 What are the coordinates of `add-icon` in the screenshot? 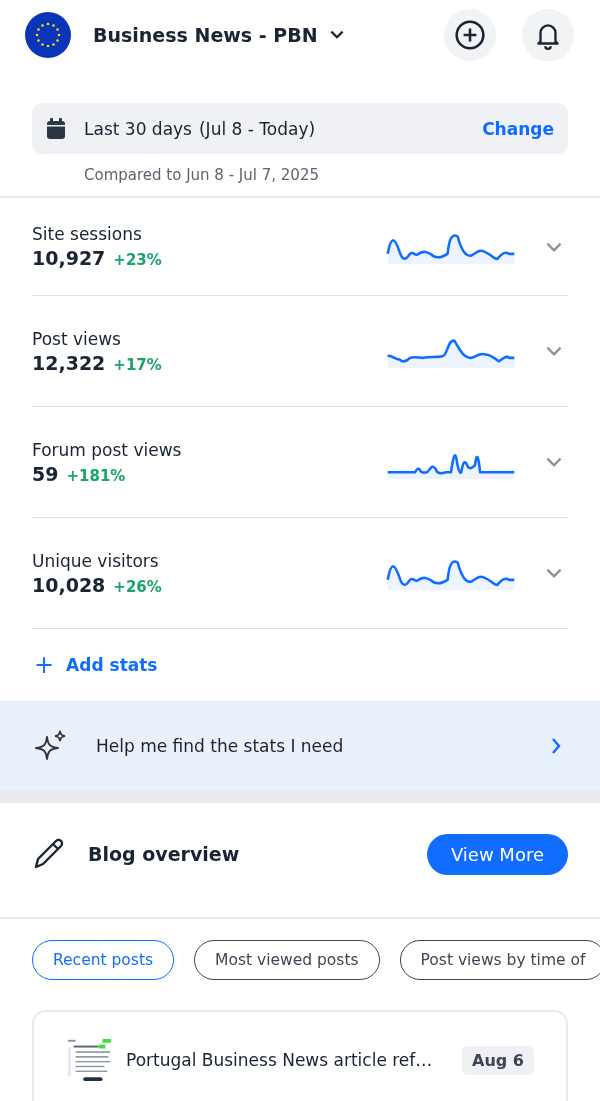 It's located at (470, 35).